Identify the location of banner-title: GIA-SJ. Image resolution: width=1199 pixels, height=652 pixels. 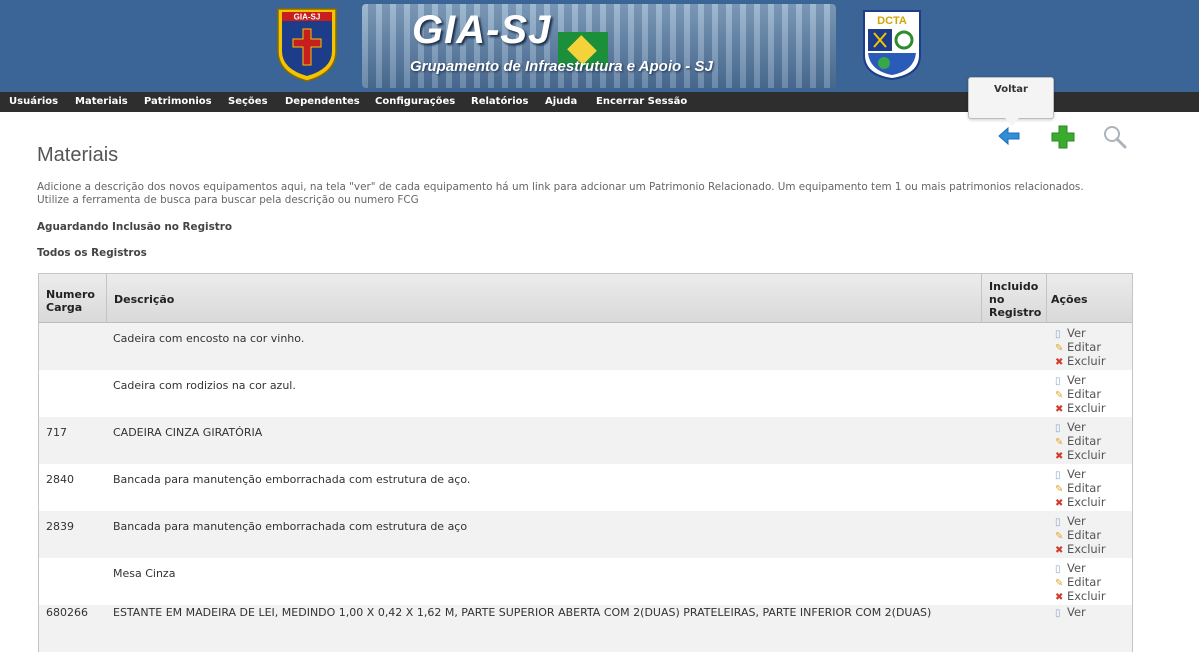
(482, 30).